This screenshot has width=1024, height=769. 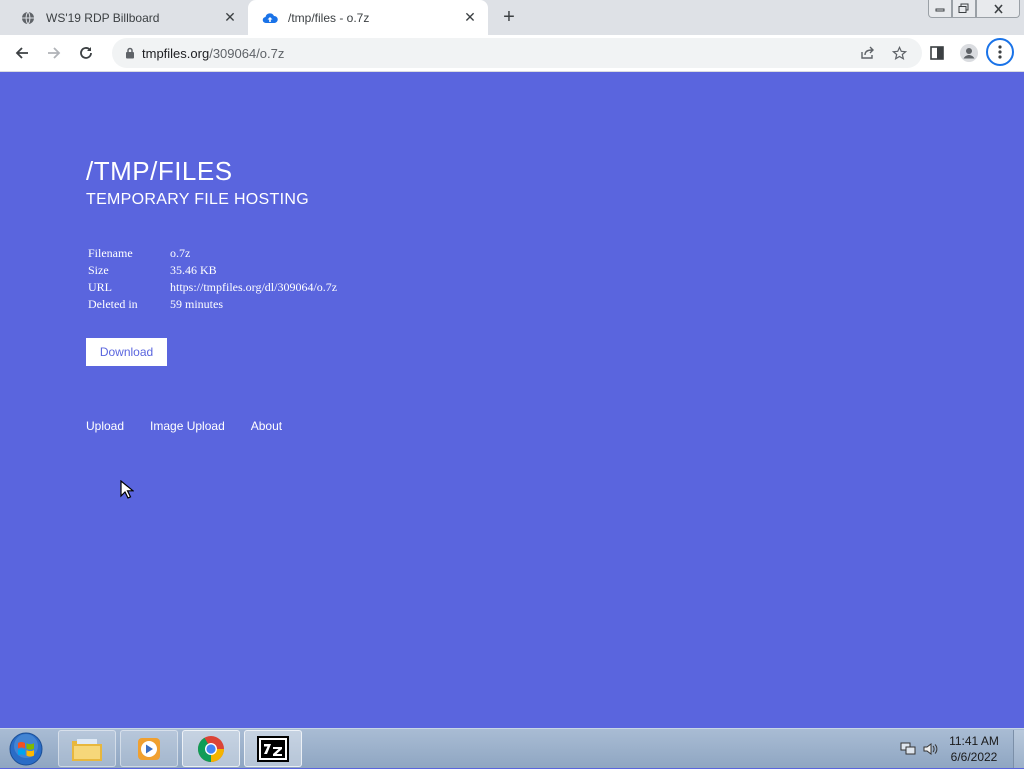 What do you see at coordinates (254, 287) in the screenshot?
I see `info-value: https://tmpfiles.org/dl/309064/o.7z` at bounding box center [254, 287].